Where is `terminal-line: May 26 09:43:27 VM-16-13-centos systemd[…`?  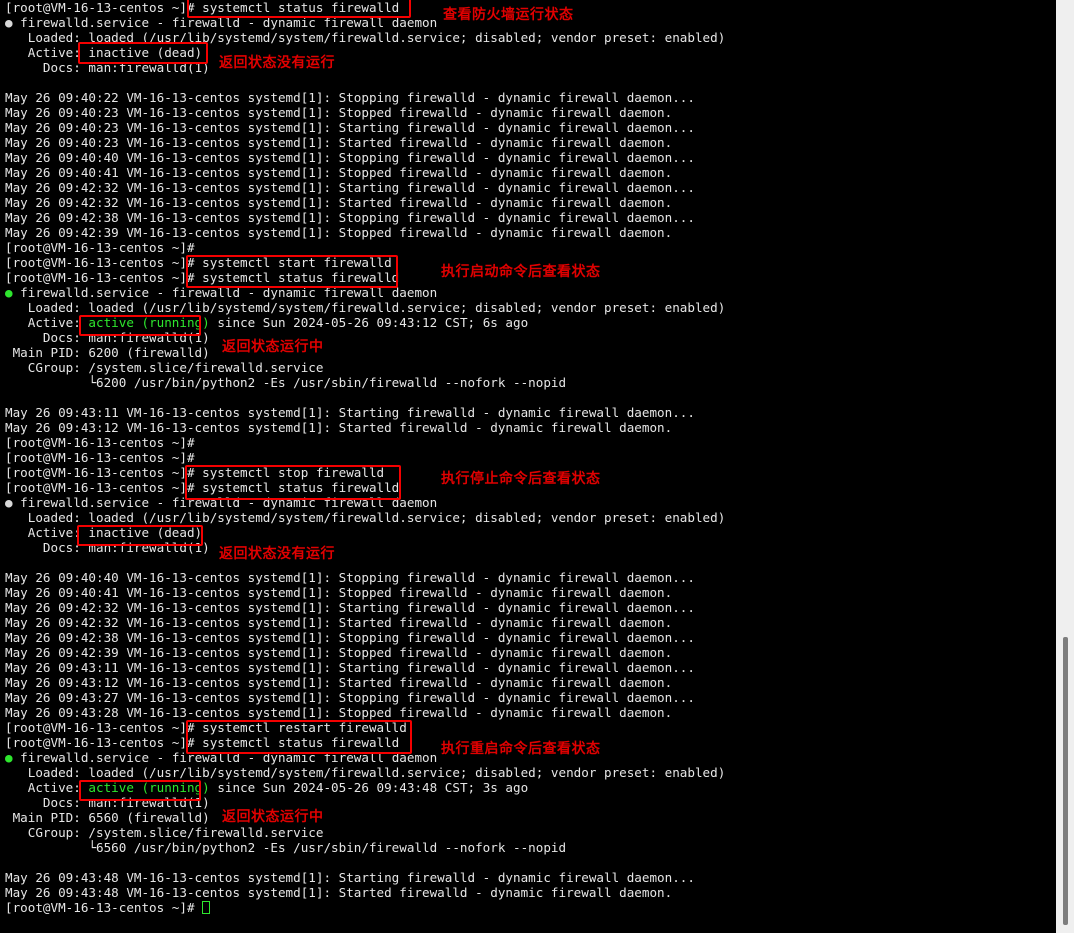
terminal-line: May 26 09:43:27 VM-16-13-centos systemd[… is located at coordinates (350, 697).